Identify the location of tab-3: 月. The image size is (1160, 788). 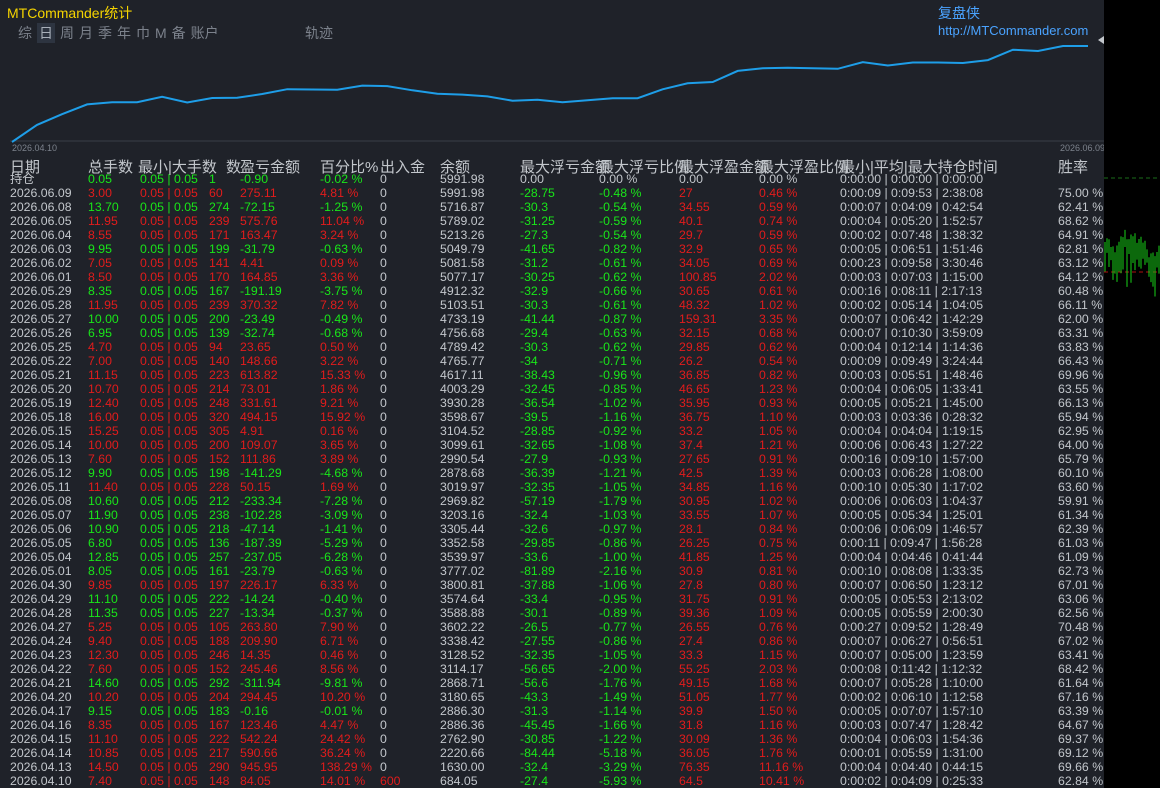
(86, 33).